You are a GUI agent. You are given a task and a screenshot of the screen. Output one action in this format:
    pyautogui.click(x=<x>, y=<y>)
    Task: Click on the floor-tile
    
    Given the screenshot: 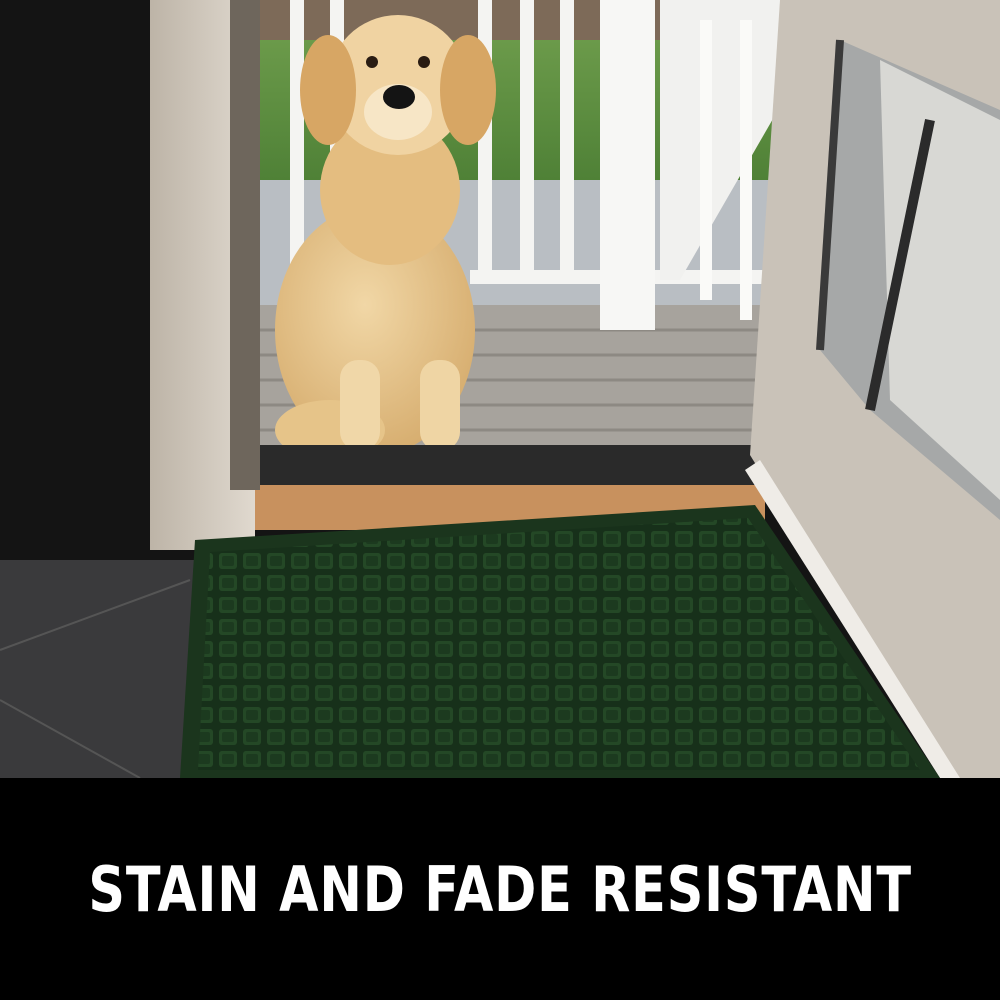 What is the action you would take?
    pyautogui.click(x=100, y=669)
    